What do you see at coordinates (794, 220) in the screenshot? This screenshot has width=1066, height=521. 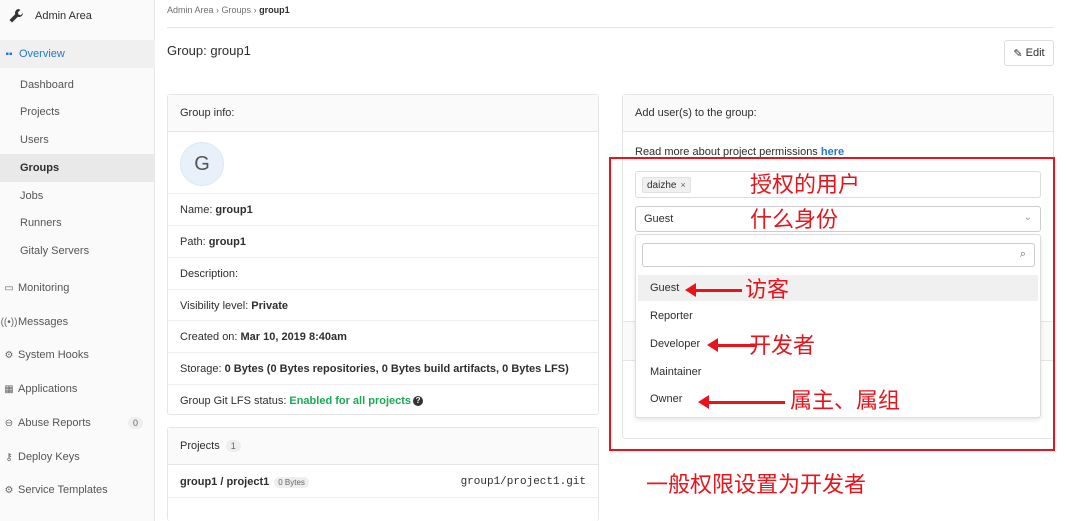 I see `annotation-what-role: 什么身份` at bounding box center [794, 220].